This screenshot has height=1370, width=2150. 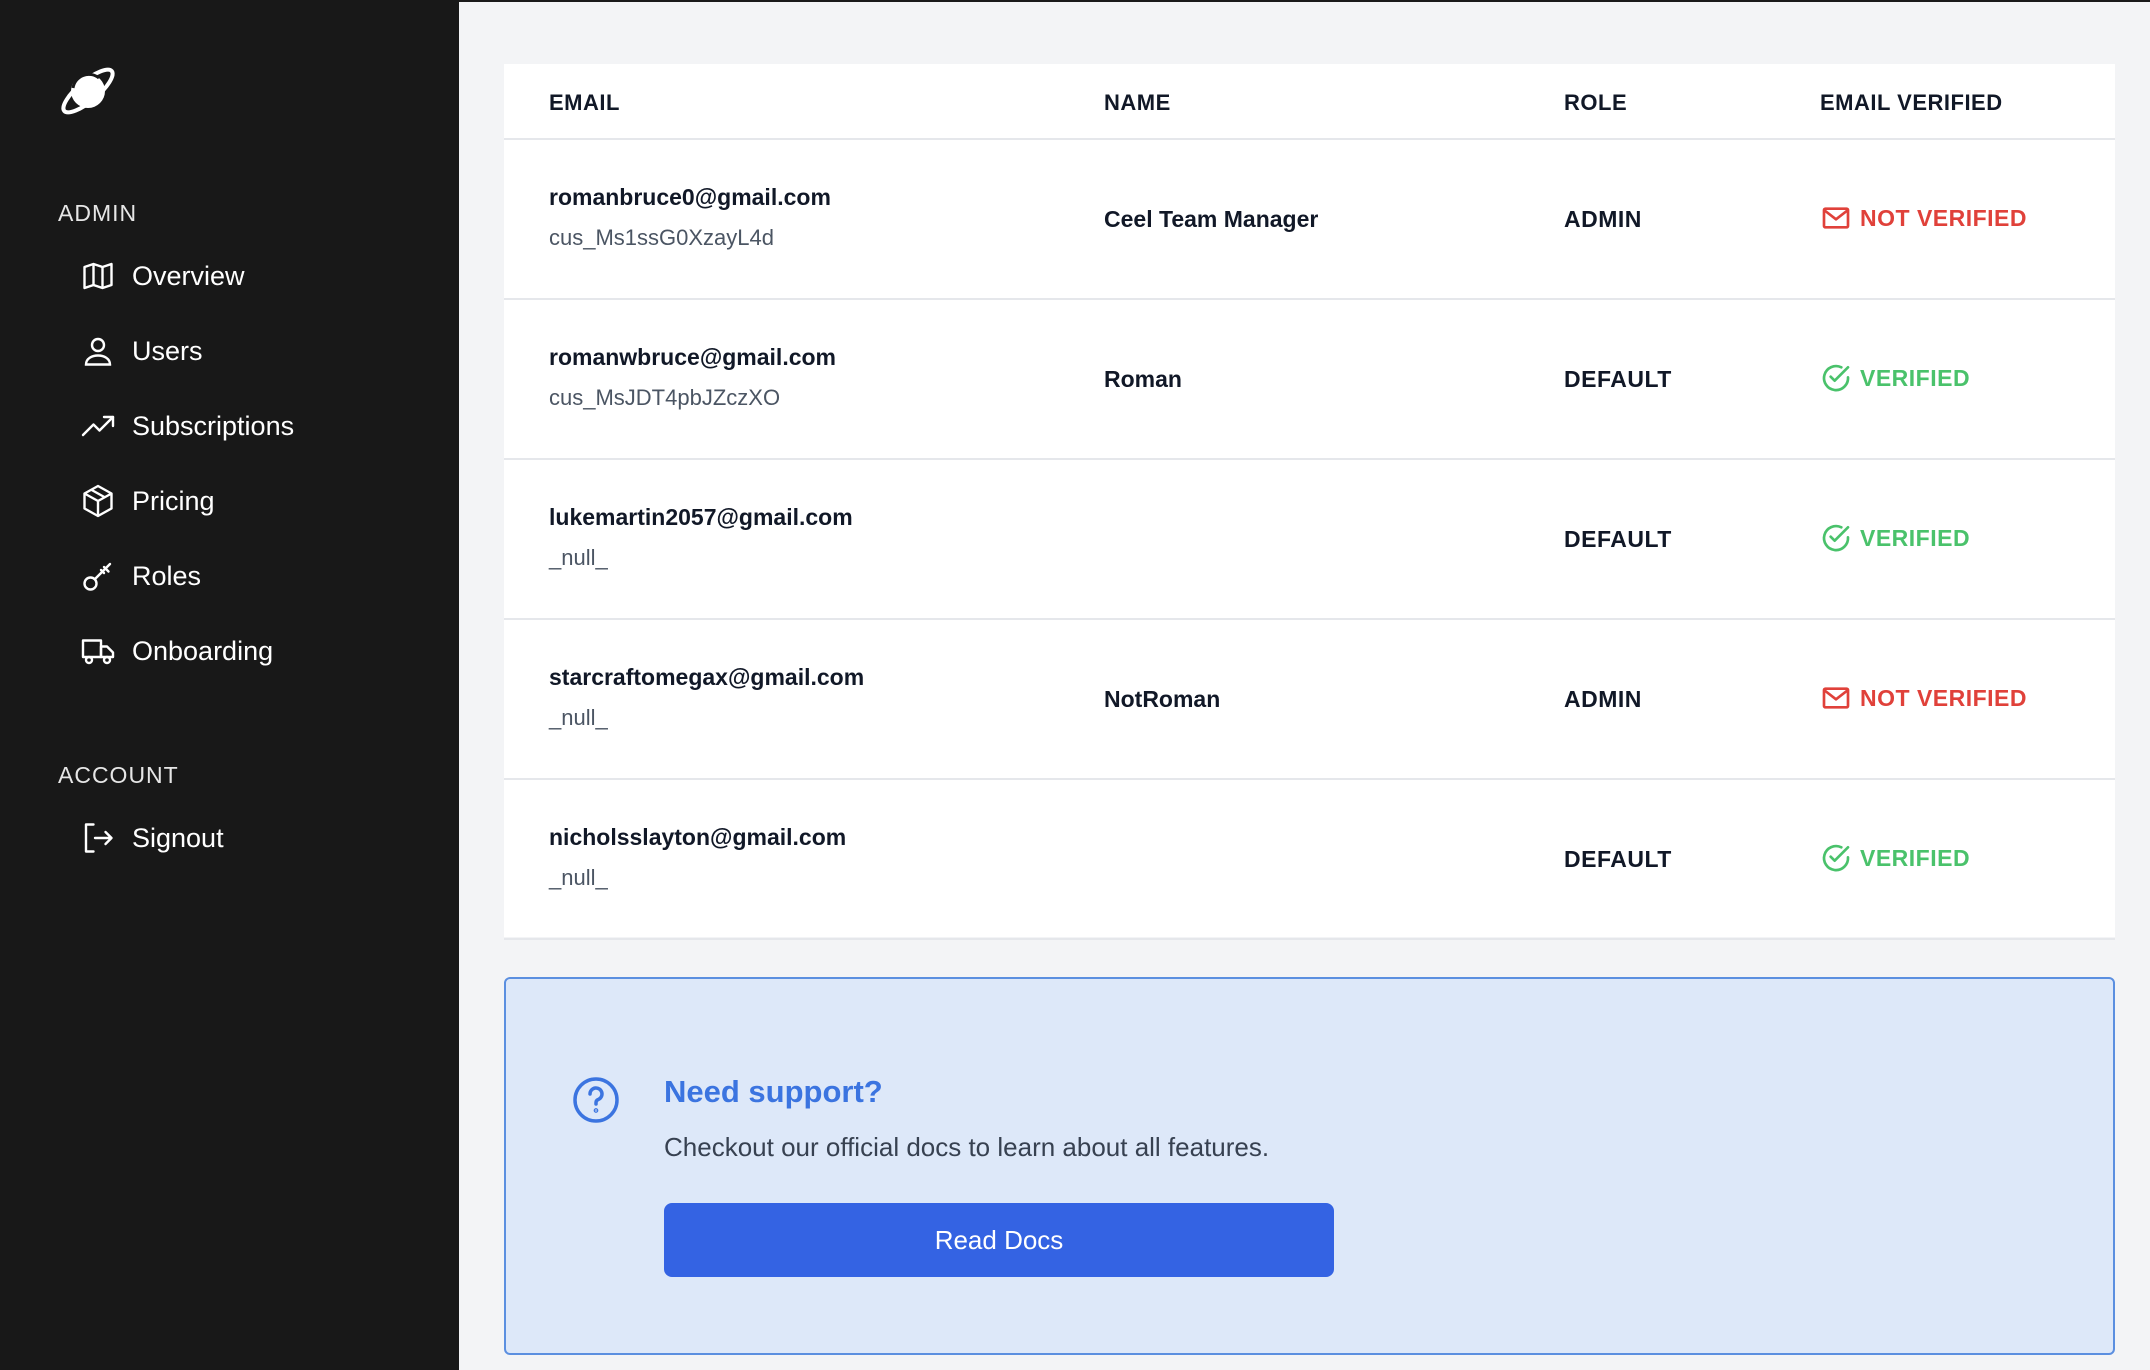 What do you see at coordinates (1595, 103) in the screenshot?
I see `column-header-role: ROLE` at bounding box center [1595, 103].